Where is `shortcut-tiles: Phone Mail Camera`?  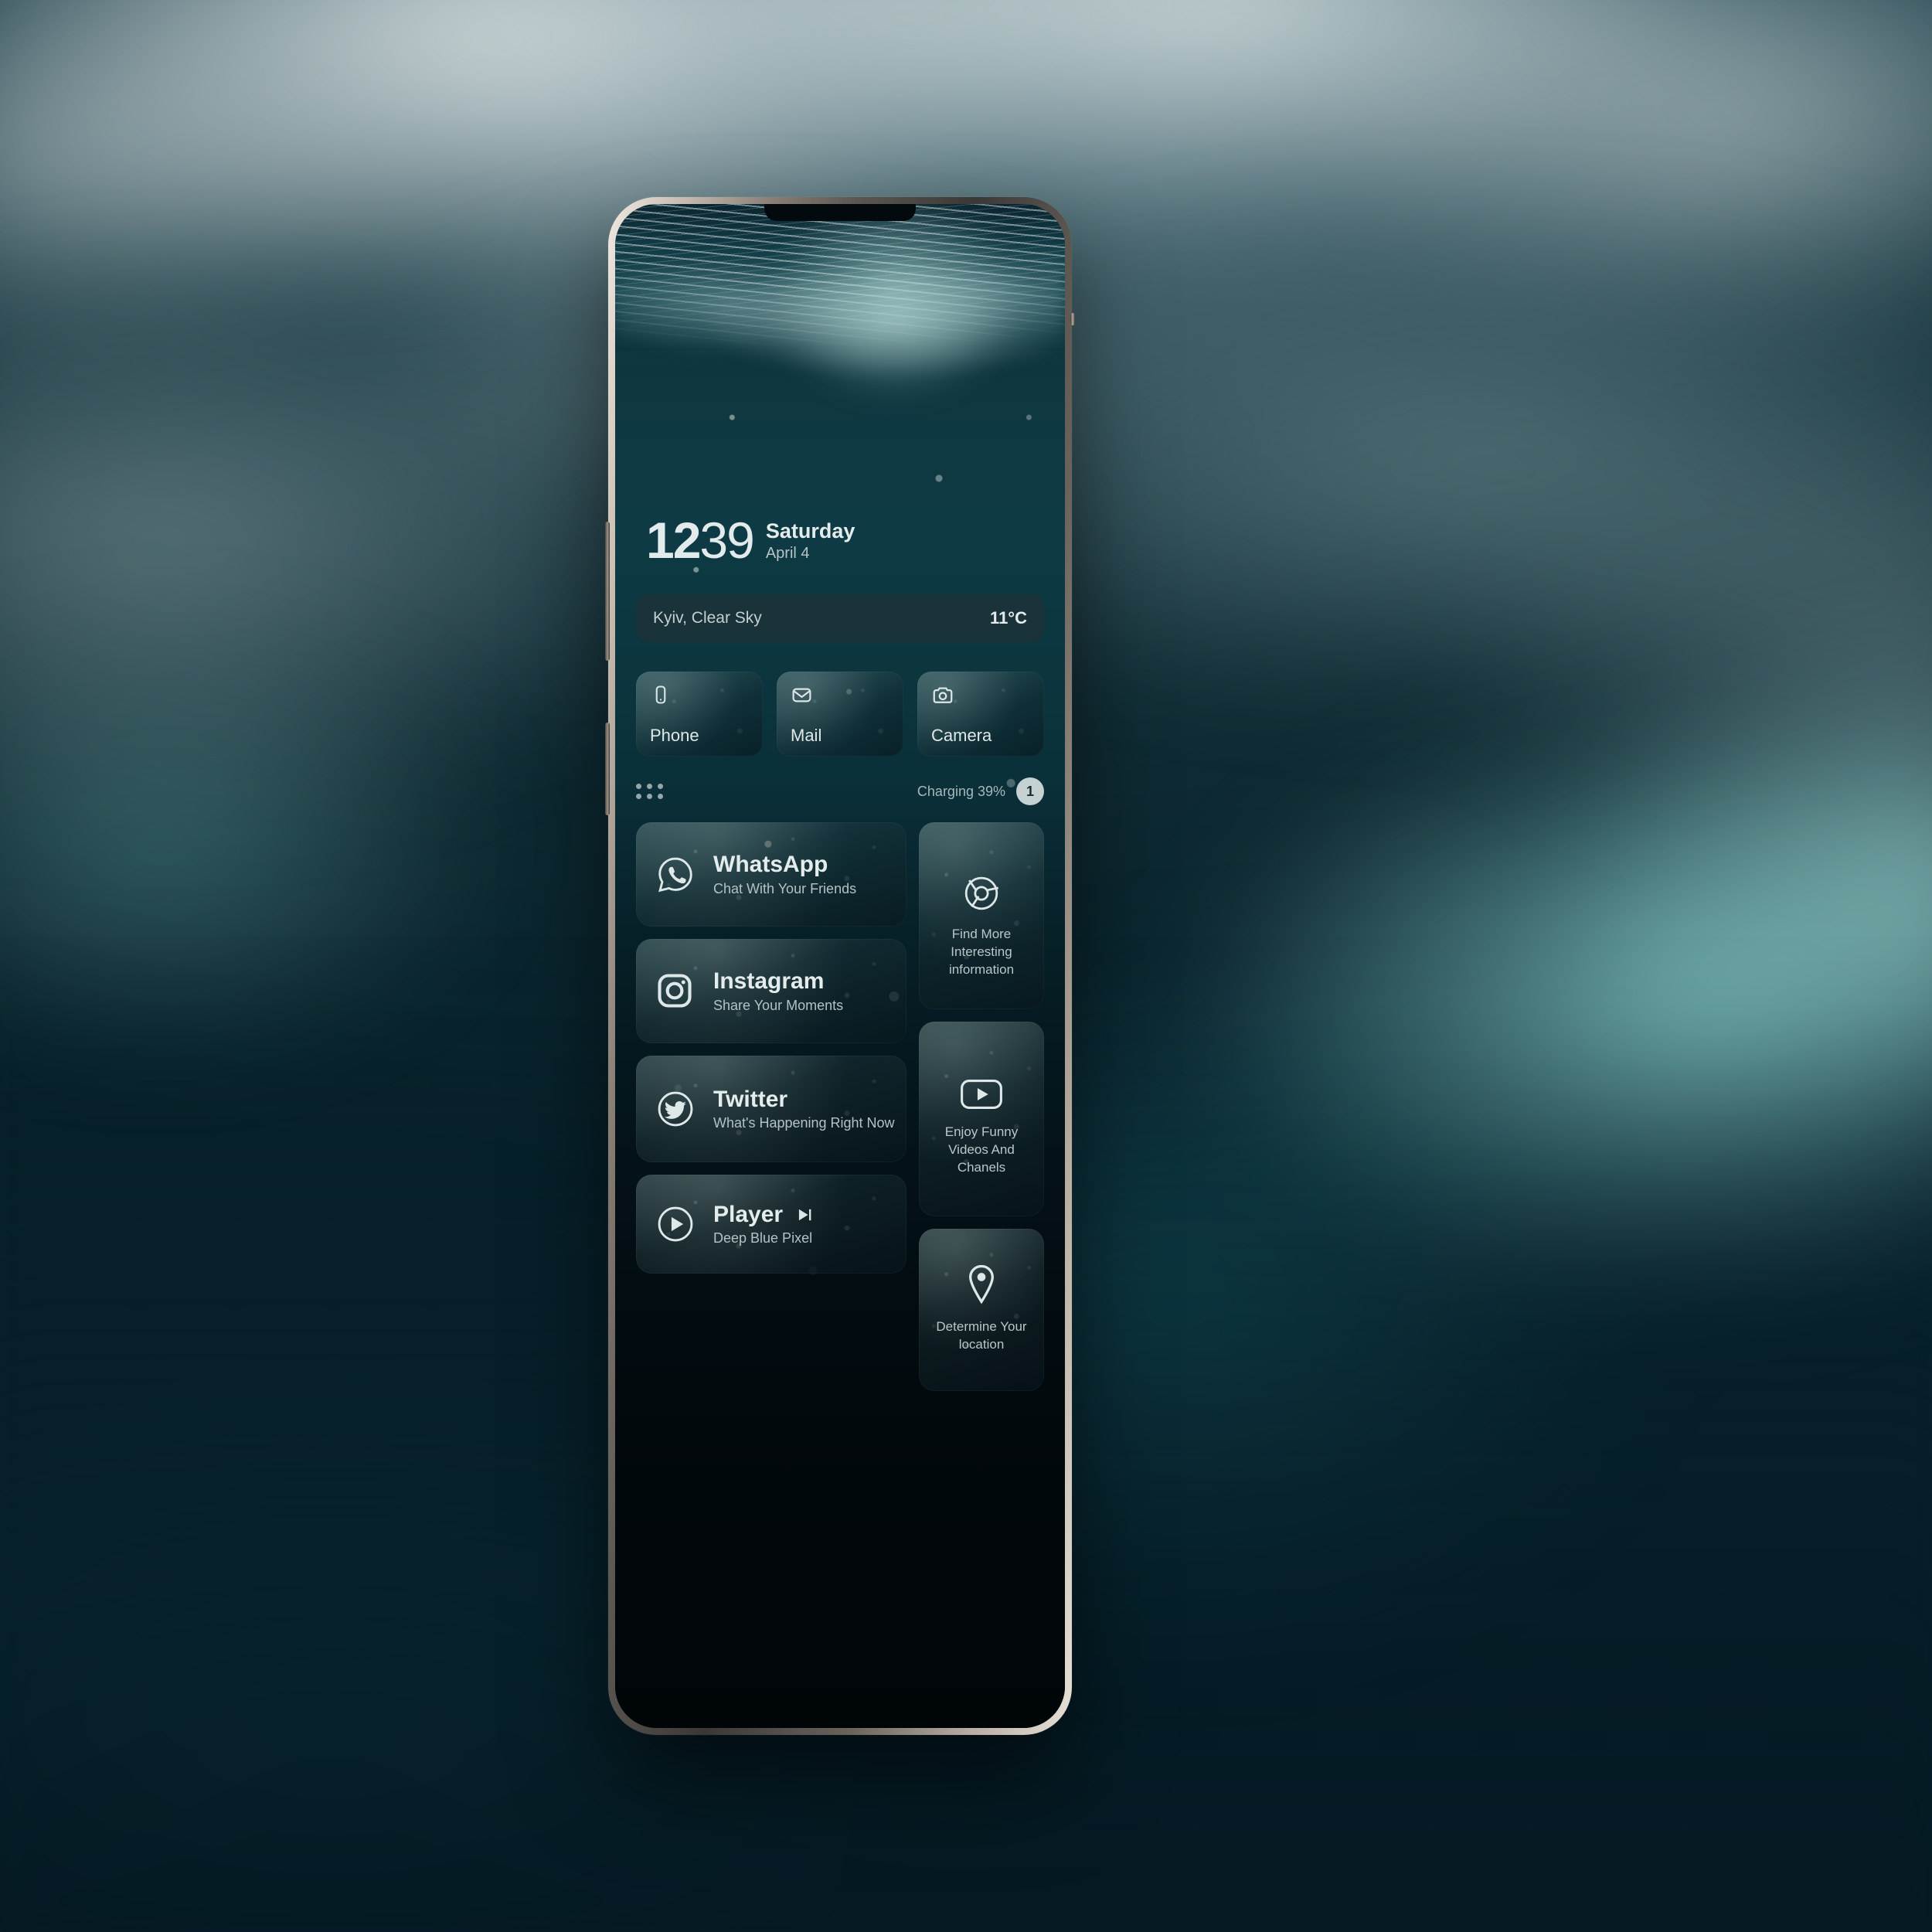
shortcut-tiles: Phone Mail Camera is located at coordinates (840, 714).